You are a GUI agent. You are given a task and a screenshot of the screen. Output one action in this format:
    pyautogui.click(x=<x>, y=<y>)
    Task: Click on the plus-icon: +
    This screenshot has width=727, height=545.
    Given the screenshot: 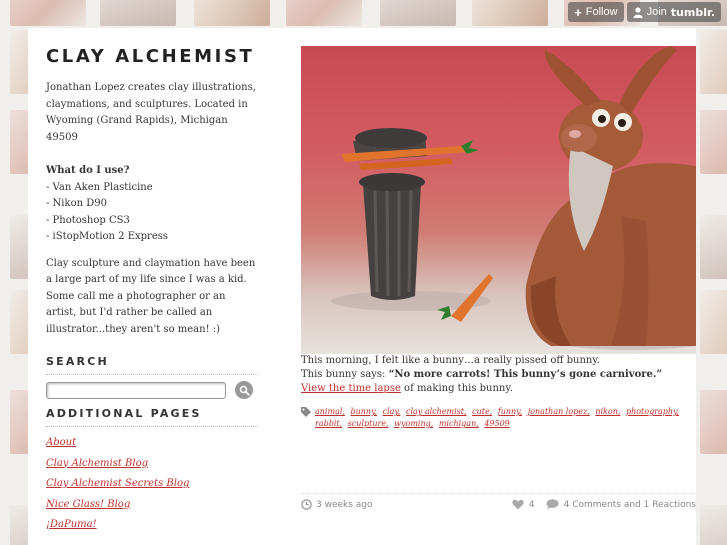 What is the action you would take?
    pyautogui.click(x=578, y=12)
    